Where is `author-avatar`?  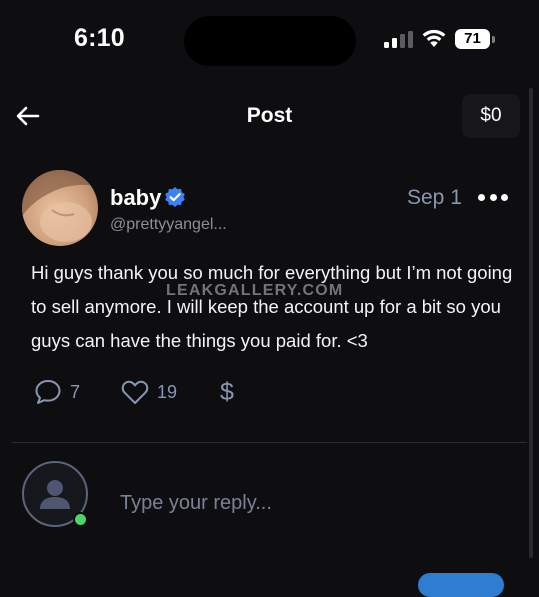
author-avatar is located at coordinates (60, 208).